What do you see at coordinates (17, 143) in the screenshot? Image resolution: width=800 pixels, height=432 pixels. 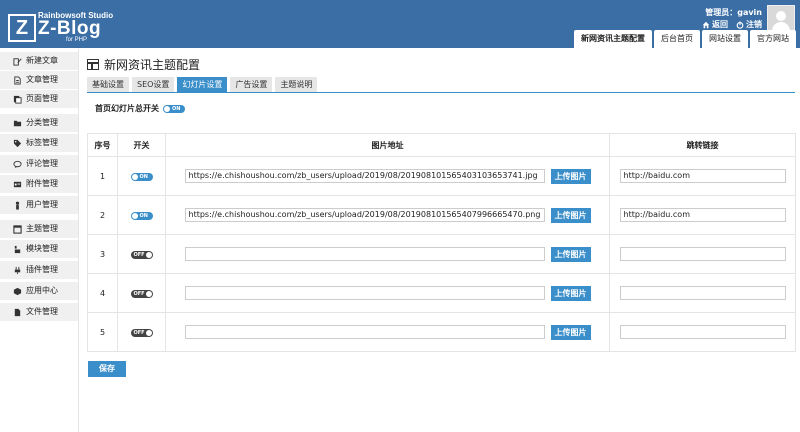 I see `tag-icon` at bounding box center [17, 143].